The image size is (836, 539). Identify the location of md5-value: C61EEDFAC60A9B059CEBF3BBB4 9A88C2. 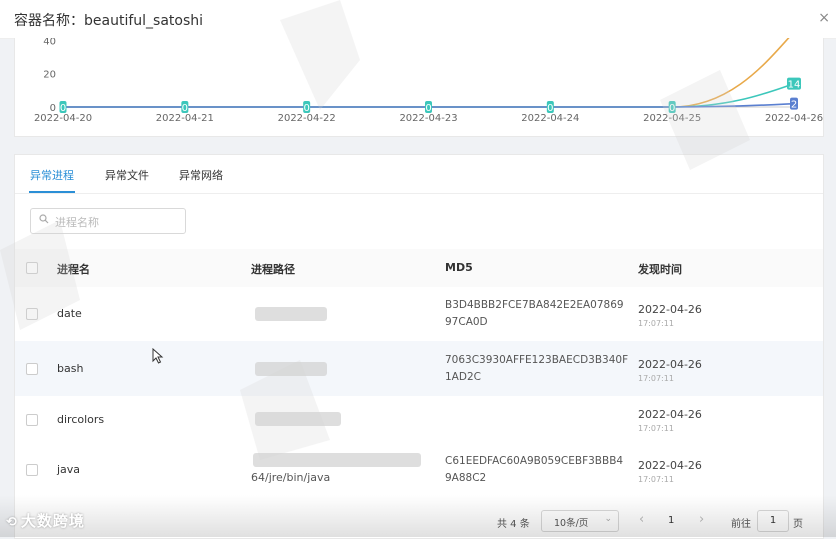
(534, 469).